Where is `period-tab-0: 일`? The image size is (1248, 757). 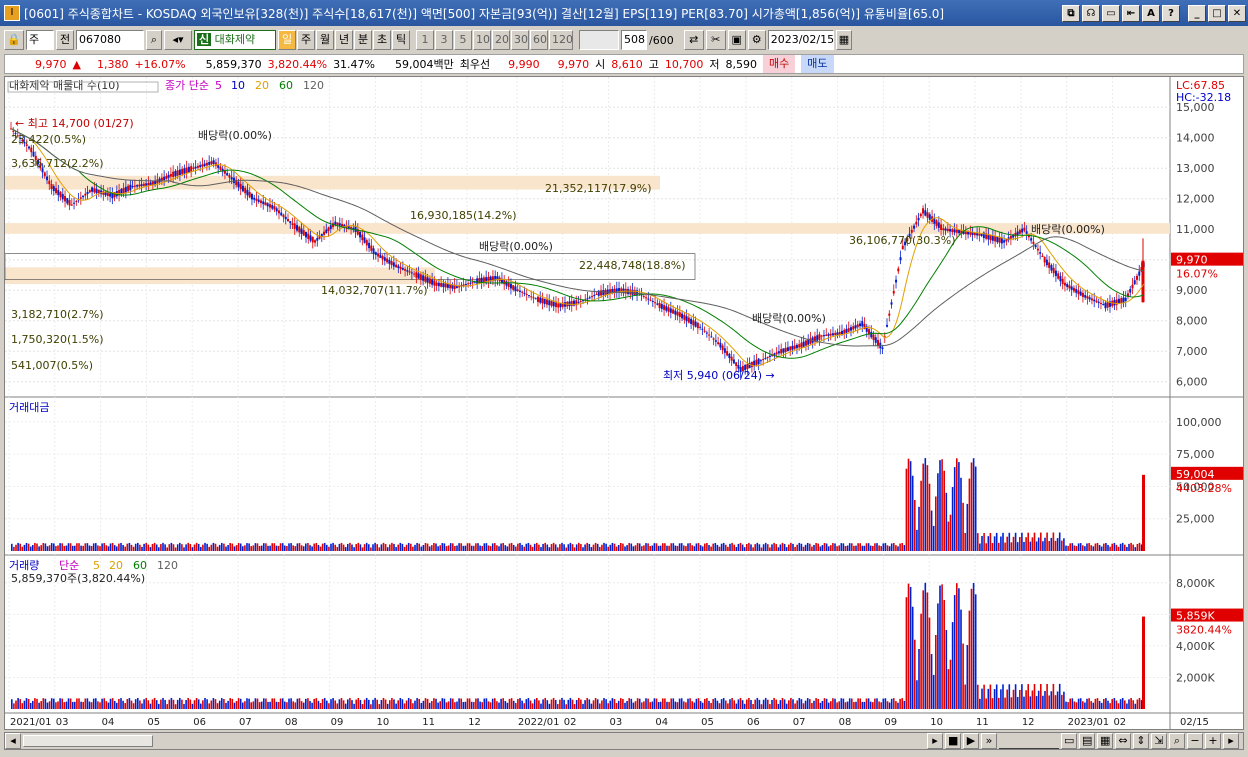 period-tab-0: 일 is located at coordinates (287, 40).